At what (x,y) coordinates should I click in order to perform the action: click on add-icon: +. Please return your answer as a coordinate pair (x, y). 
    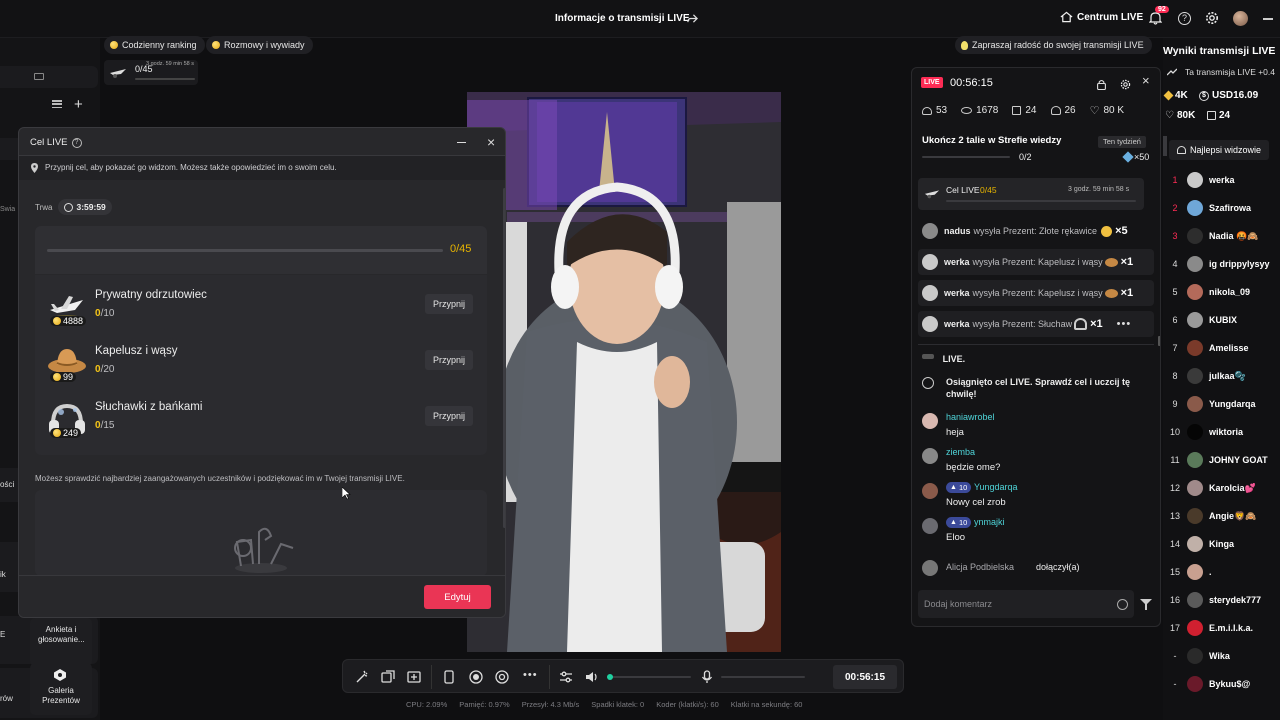
    Looking at the image, I should click on (78, 104).